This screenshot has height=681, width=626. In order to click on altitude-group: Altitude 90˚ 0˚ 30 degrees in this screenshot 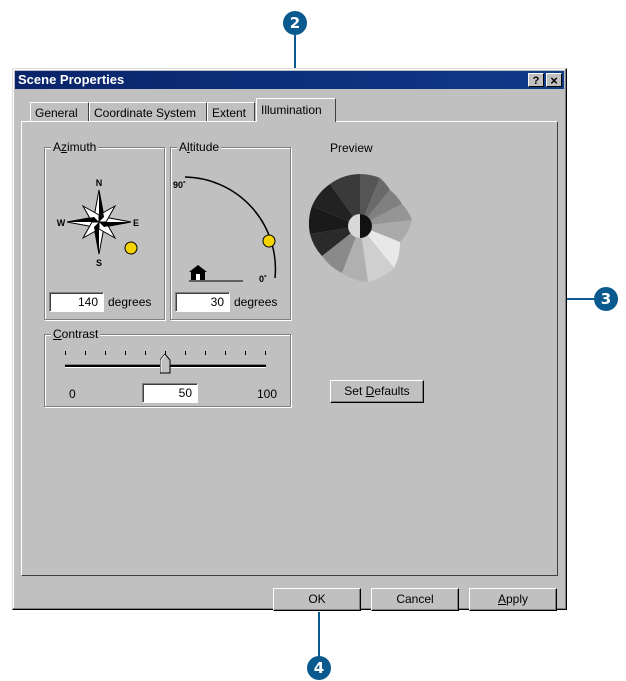, I will do `click(230, 230)`.